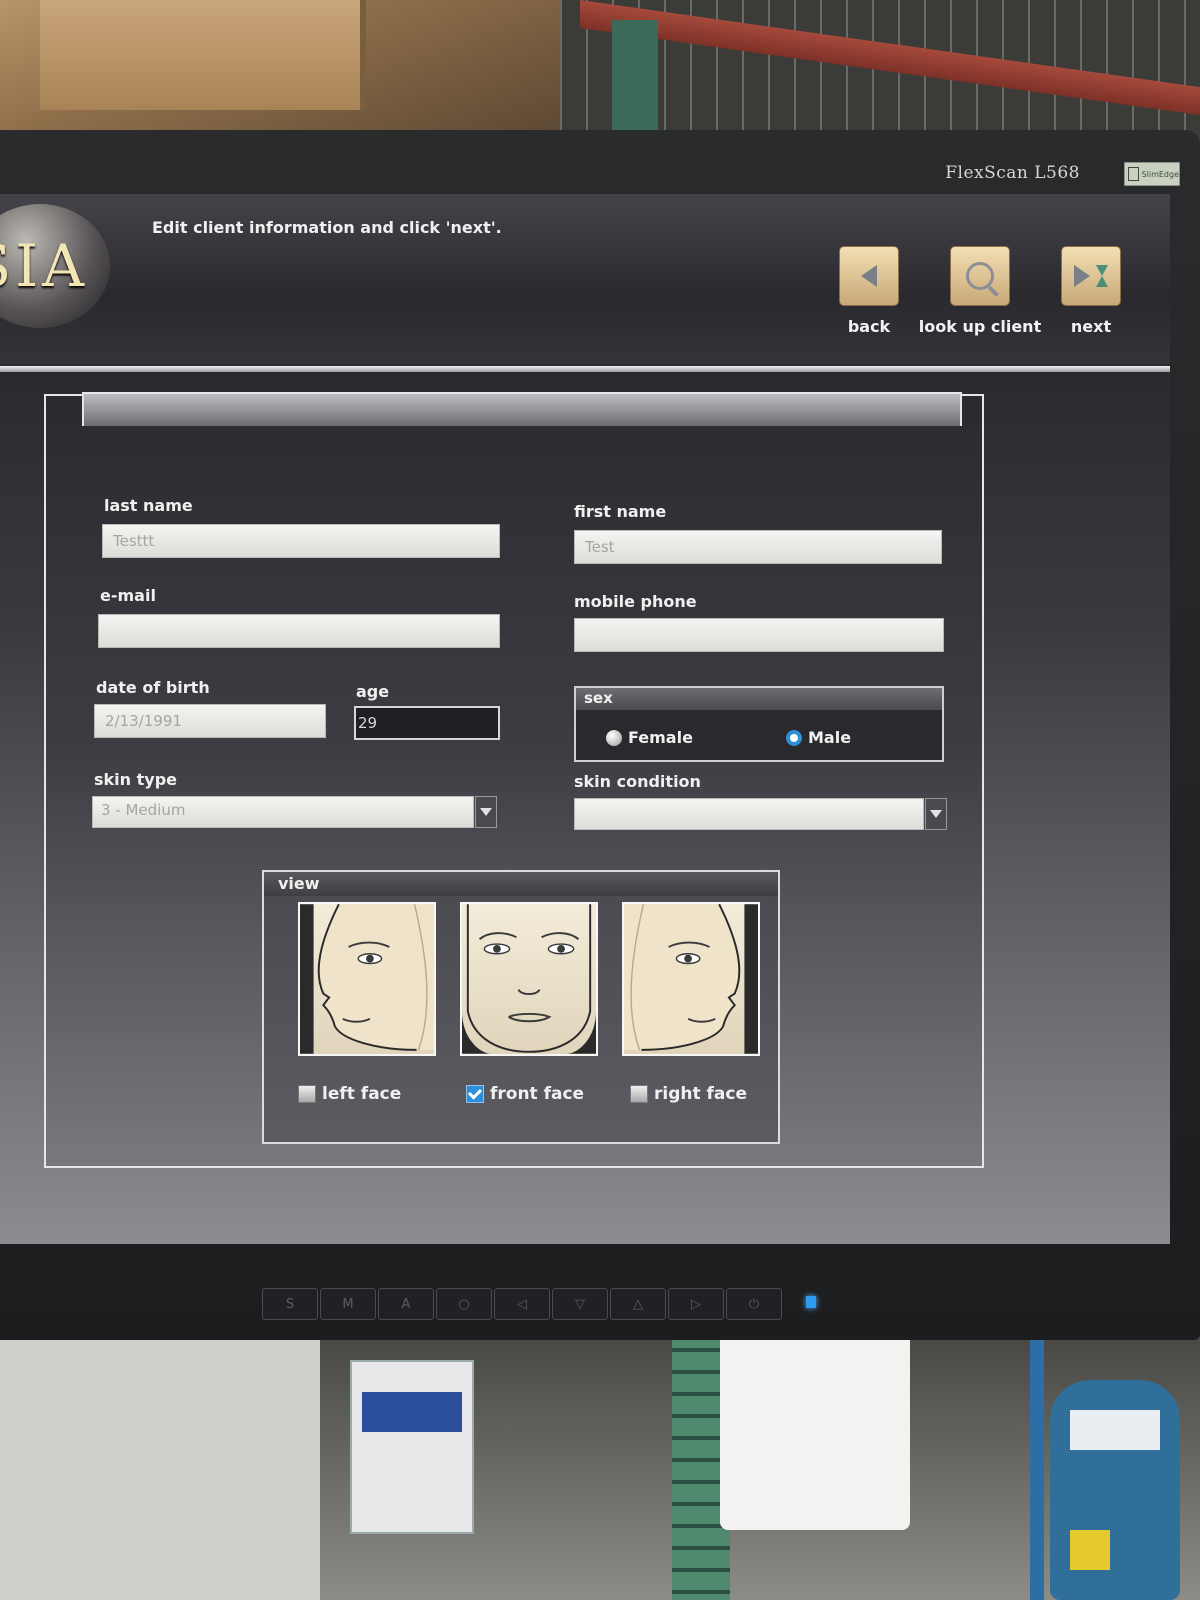  Describe the element at coordinates (1115, 1490) in the screenshot. I see `background-tank` at that location.